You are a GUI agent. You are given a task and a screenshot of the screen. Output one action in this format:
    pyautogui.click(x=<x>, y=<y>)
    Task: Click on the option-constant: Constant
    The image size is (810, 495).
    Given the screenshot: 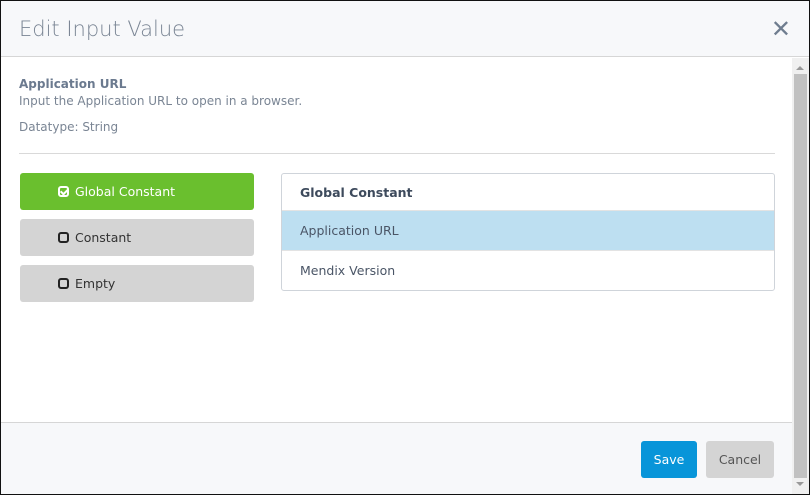 What is the action you would take?
    pyautogui.click(x=137, y=237)
    